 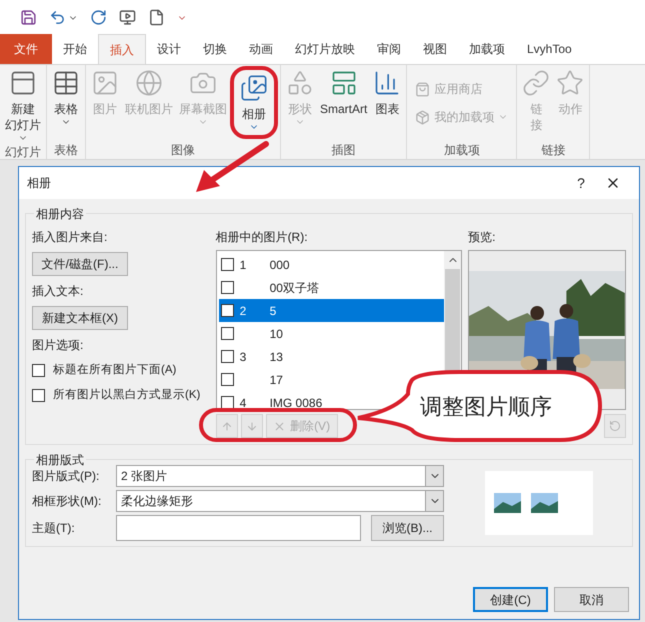 What do you see at coordinates (243, 265) in the screenshot?
I see `slide-number: 1` at bounding box center [243, 265].